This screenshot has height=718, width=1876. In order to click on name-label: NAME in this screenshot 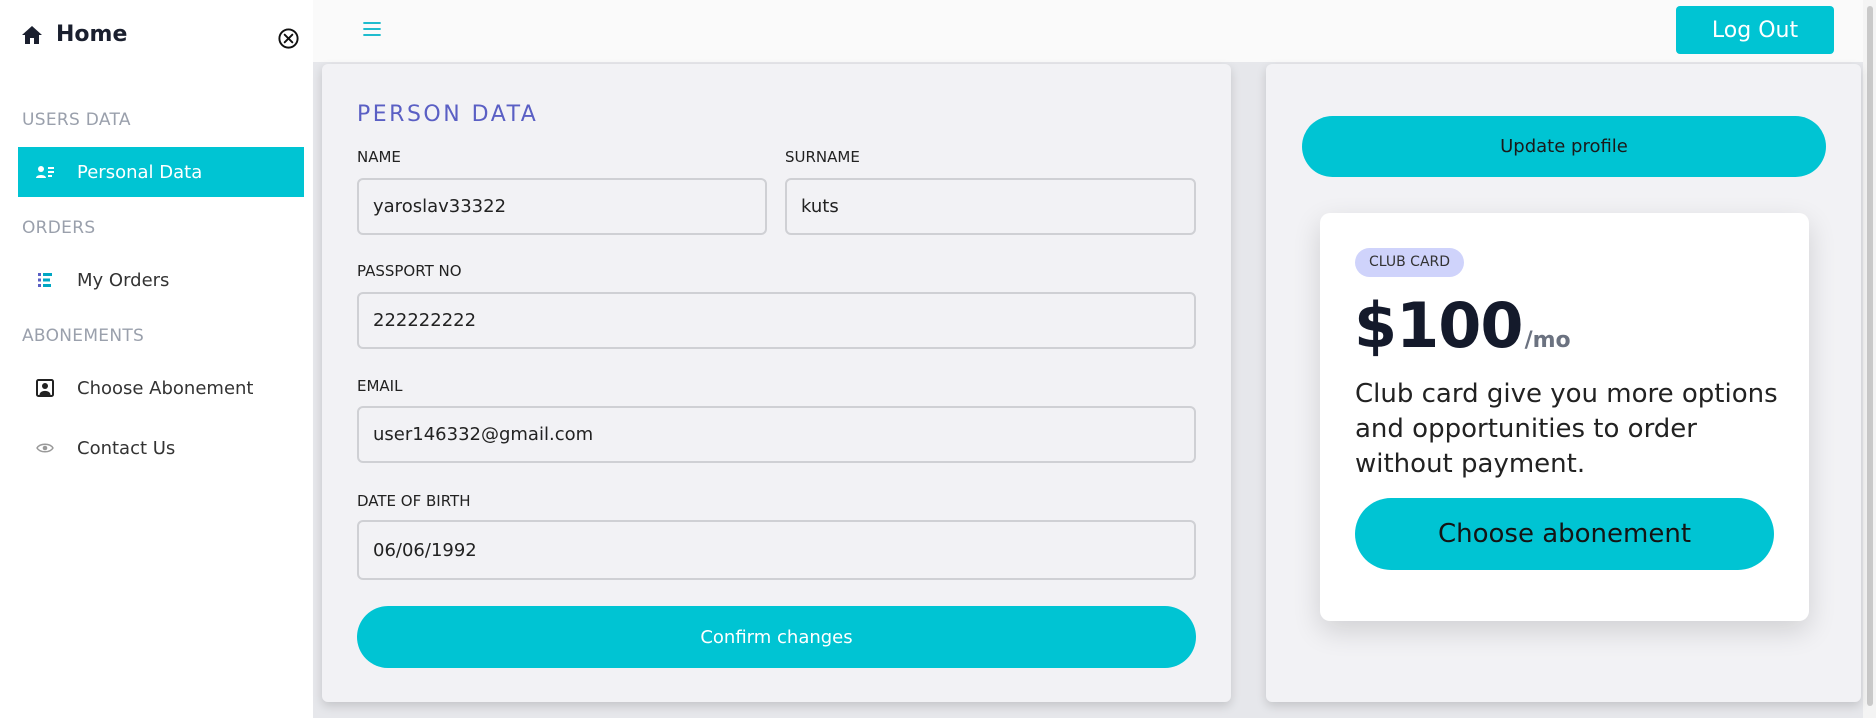, I will do `click(379, 157)`.